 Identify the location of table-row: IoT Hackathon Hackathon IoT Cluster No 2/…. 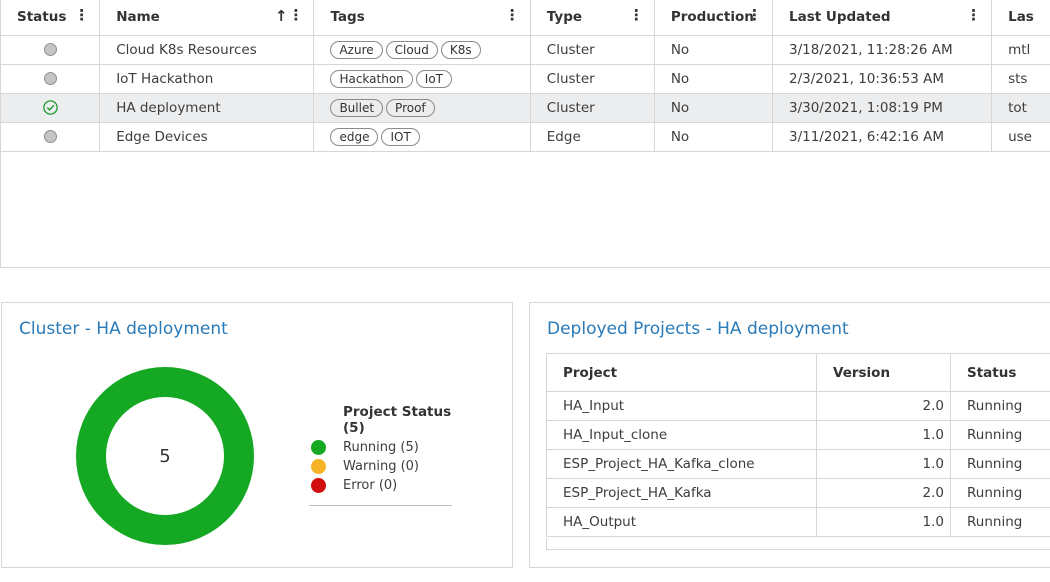
(525, 79).